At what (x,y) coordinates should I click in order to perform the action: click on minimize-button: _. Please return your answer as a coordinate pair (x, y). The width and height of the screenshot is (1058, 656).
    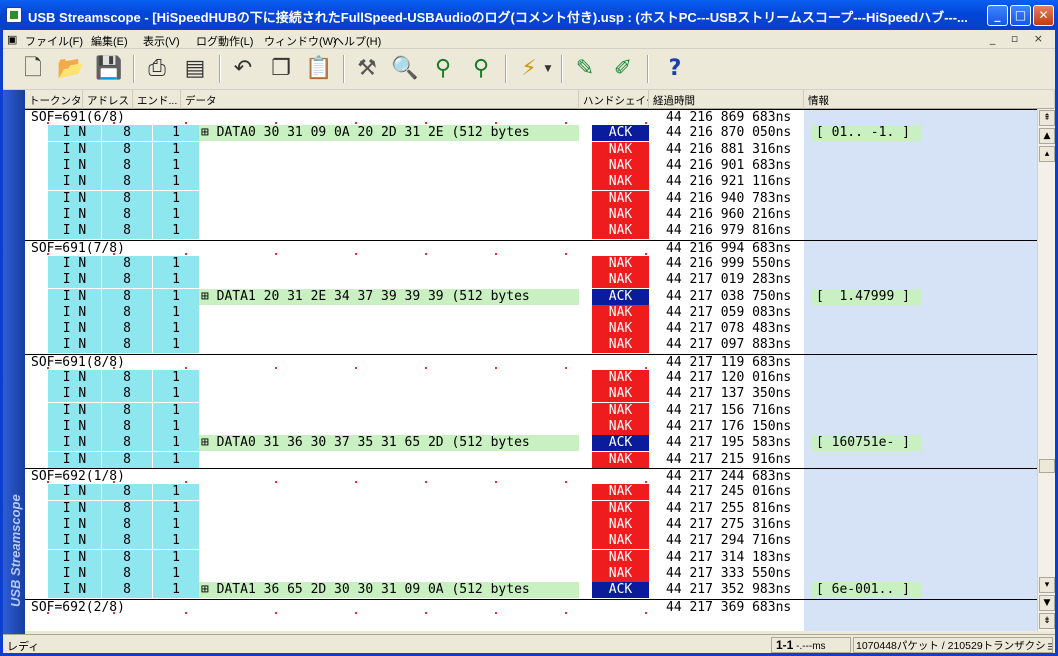
    Looking at the image, I should click on (997, 15).